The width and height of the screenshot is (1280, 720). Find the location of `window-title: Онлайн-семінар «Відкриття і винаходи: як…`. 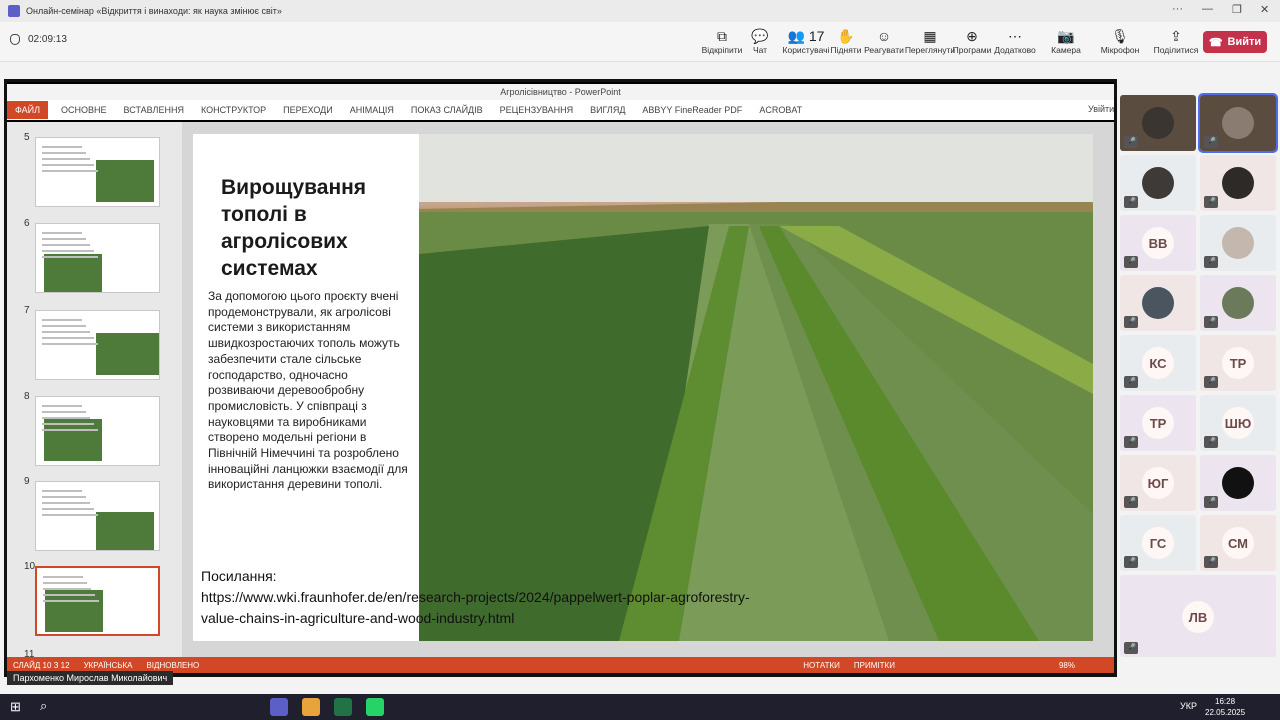

window-title: Онлайн-семінар «Відкриття і винаходи: як… is located at coordinates (154, 11).